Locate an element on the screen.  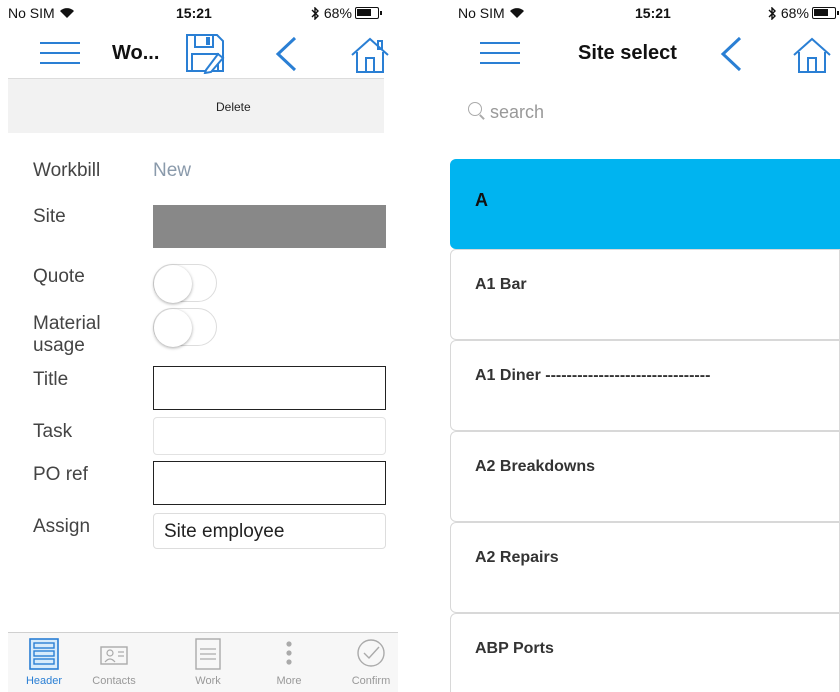
list-item: A2 Breakdowns is located at coordinates (645, 476).